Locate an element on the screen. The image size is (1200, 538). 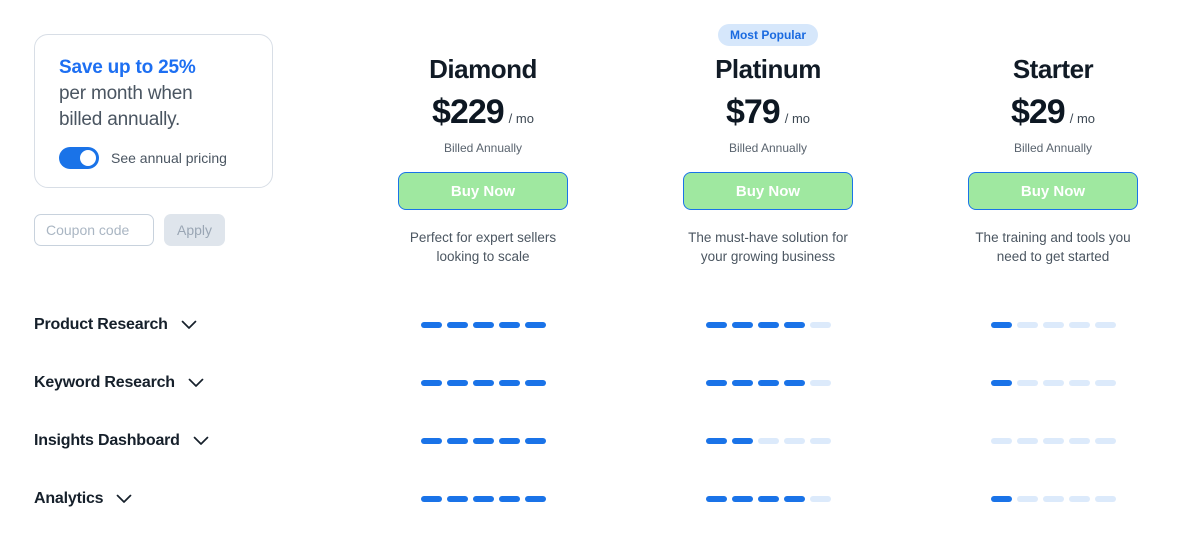
price-row: $79/ mo is located at coordinates (768, 112).